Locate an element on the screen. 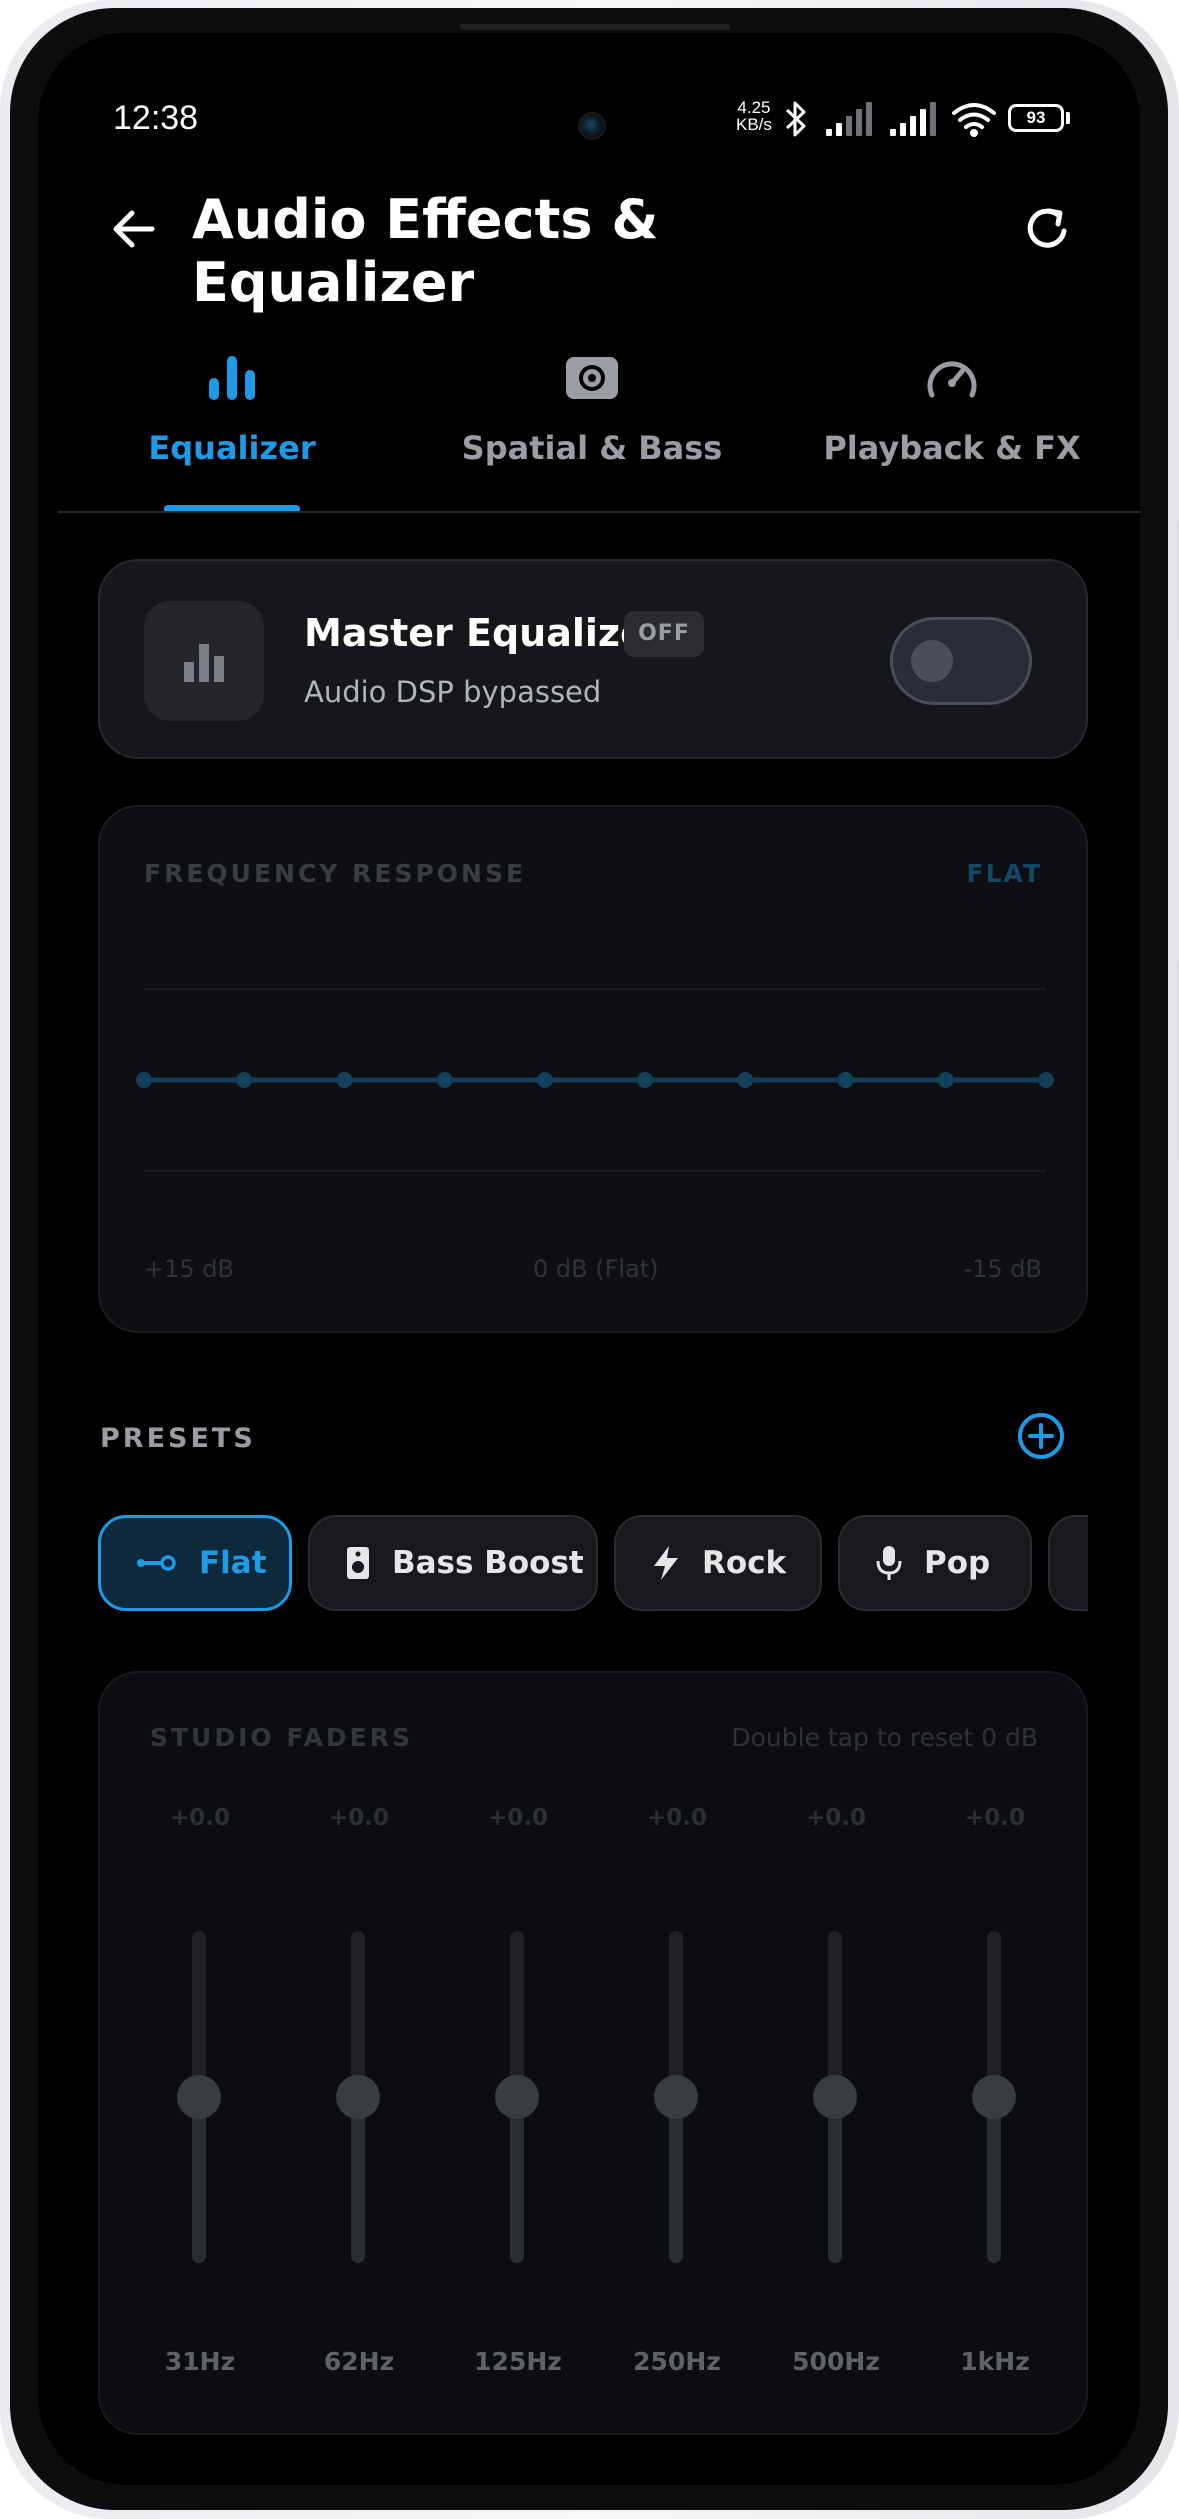 The height and width of the screenshot is (2519, 1179). fader-500hz: +0.0 500Hz is located at coordinates (836, 2055).